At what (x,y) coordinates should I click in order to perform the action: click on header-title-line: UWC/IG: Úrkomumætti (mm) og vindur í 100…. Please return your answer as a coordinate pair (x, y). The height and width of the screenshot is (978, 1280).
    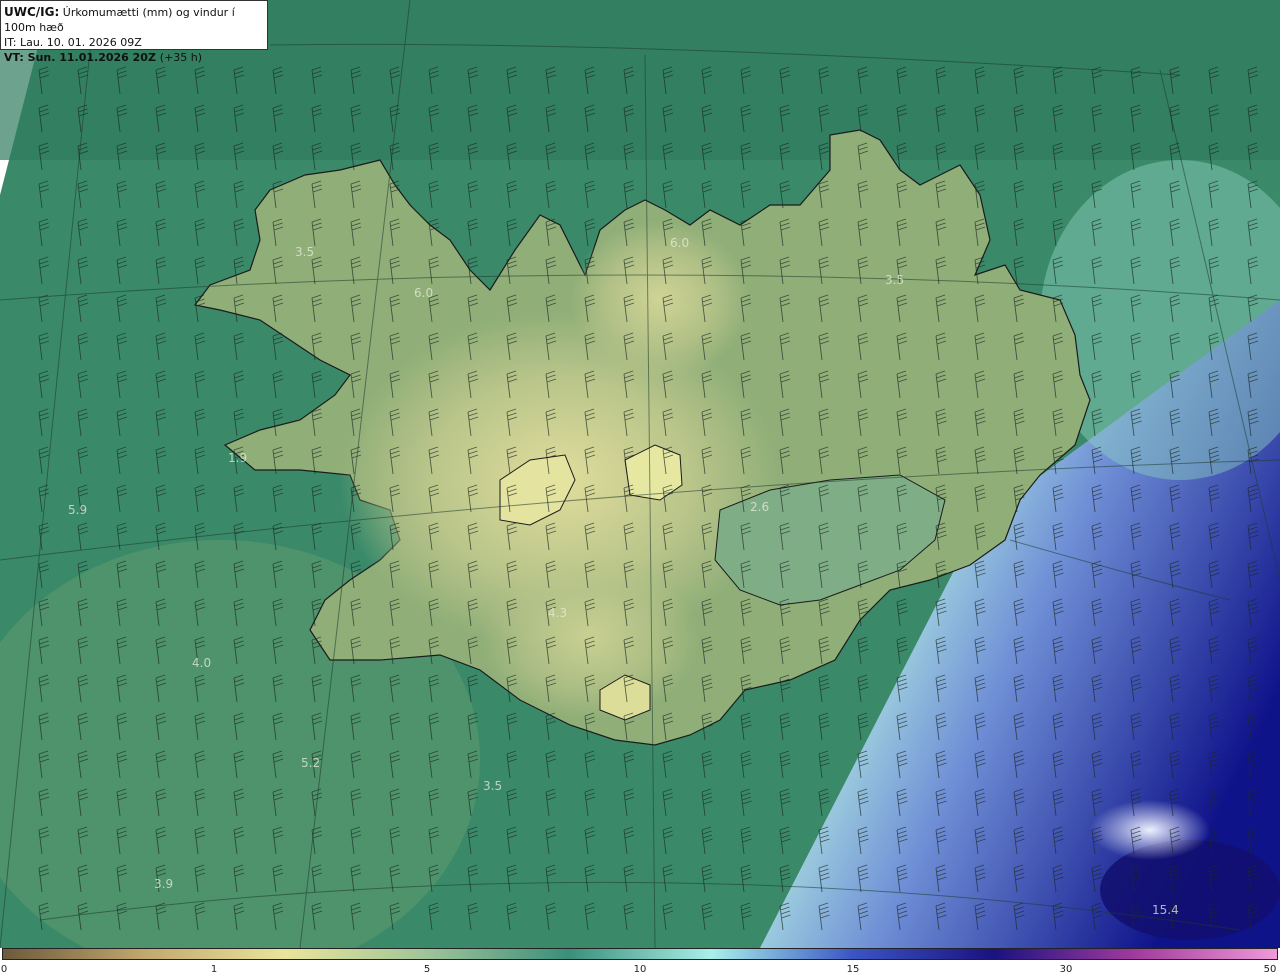
    Looking at the image, I should click on (134, 20).